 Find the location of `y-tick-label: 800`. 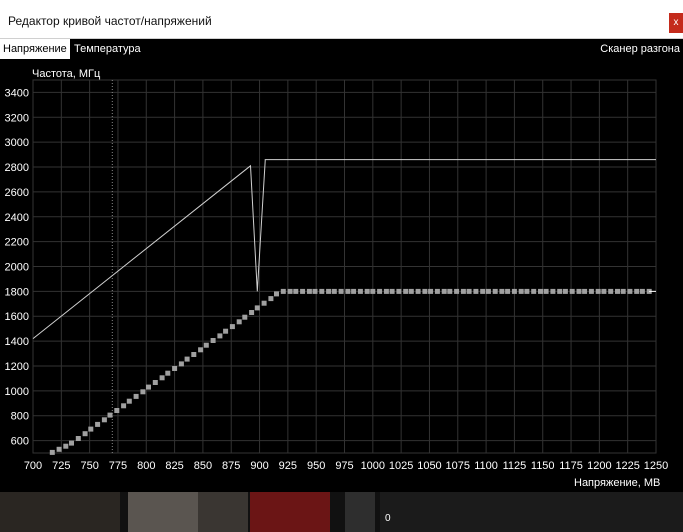

y-tick-label: 800 is located at coordinates (20, 417).